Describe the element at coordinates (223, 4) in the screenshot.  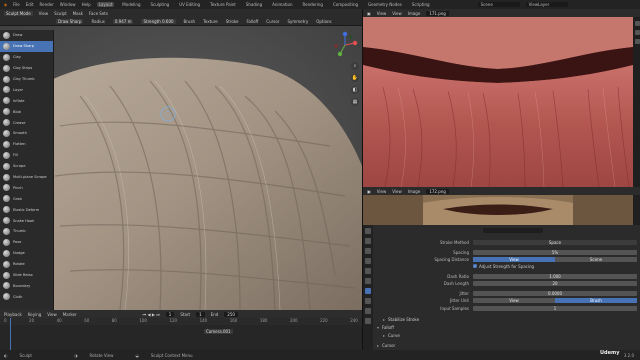
I see `workspace-tab-texture-paint: Texture Paint` at that location.